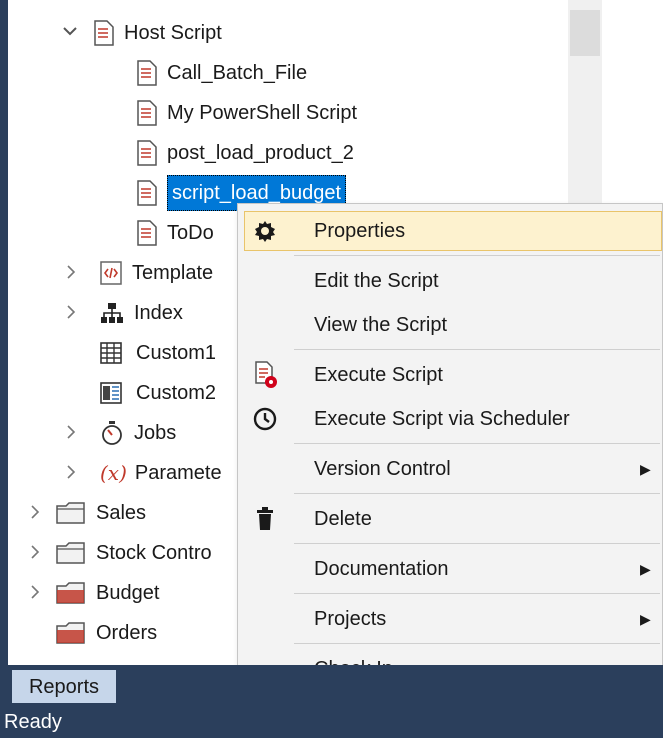 This screenshot has width=663, height=738. I want to click on tree-node-script: ToDo, so click(175, 233).